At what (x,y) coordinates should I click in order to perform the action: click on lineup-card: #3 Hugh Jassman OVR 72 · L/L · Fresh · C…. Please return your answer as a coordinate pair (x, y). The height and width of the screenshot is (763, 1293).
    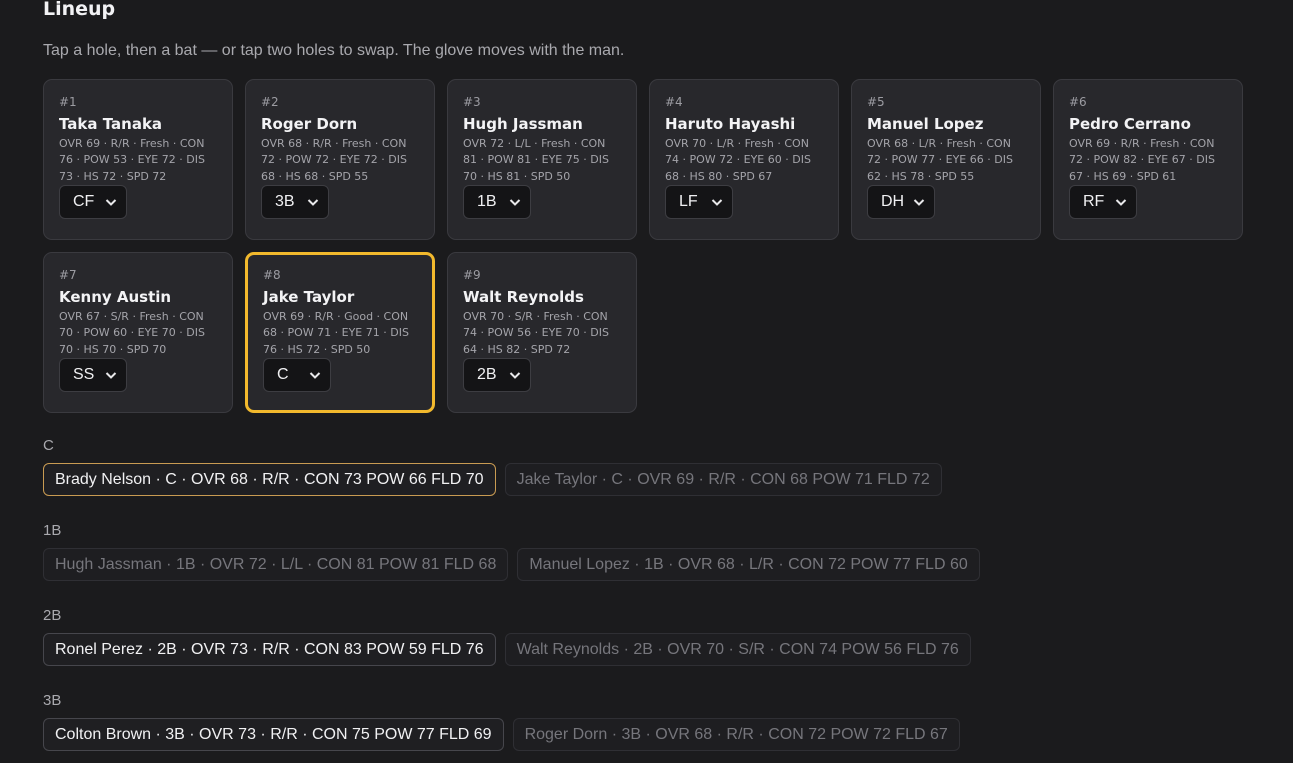
    Looking at the image, I should click on (542, 159).